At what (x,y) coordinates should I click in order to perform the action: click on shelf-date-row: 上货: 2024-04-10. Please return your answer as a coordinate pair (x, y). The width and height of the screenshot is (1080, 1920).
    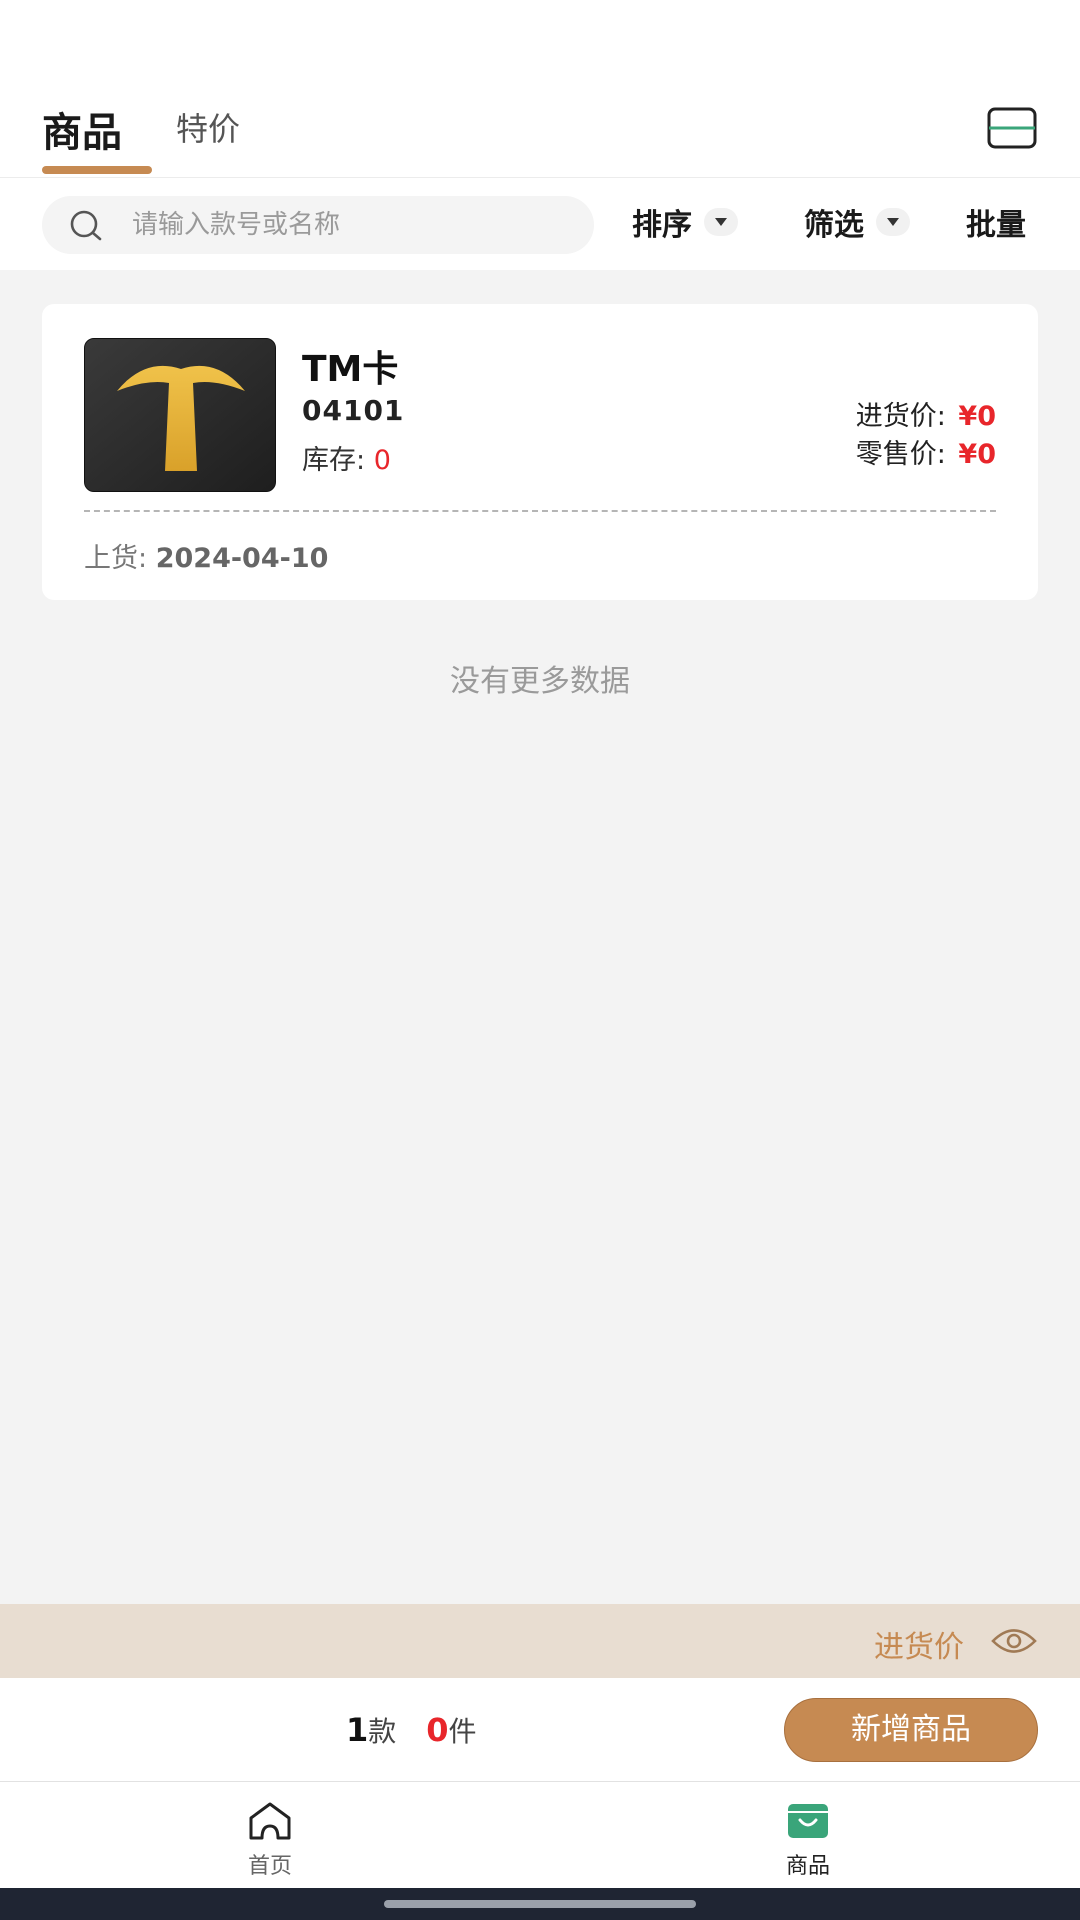
    Looking at the image, I should click on (206, 555).